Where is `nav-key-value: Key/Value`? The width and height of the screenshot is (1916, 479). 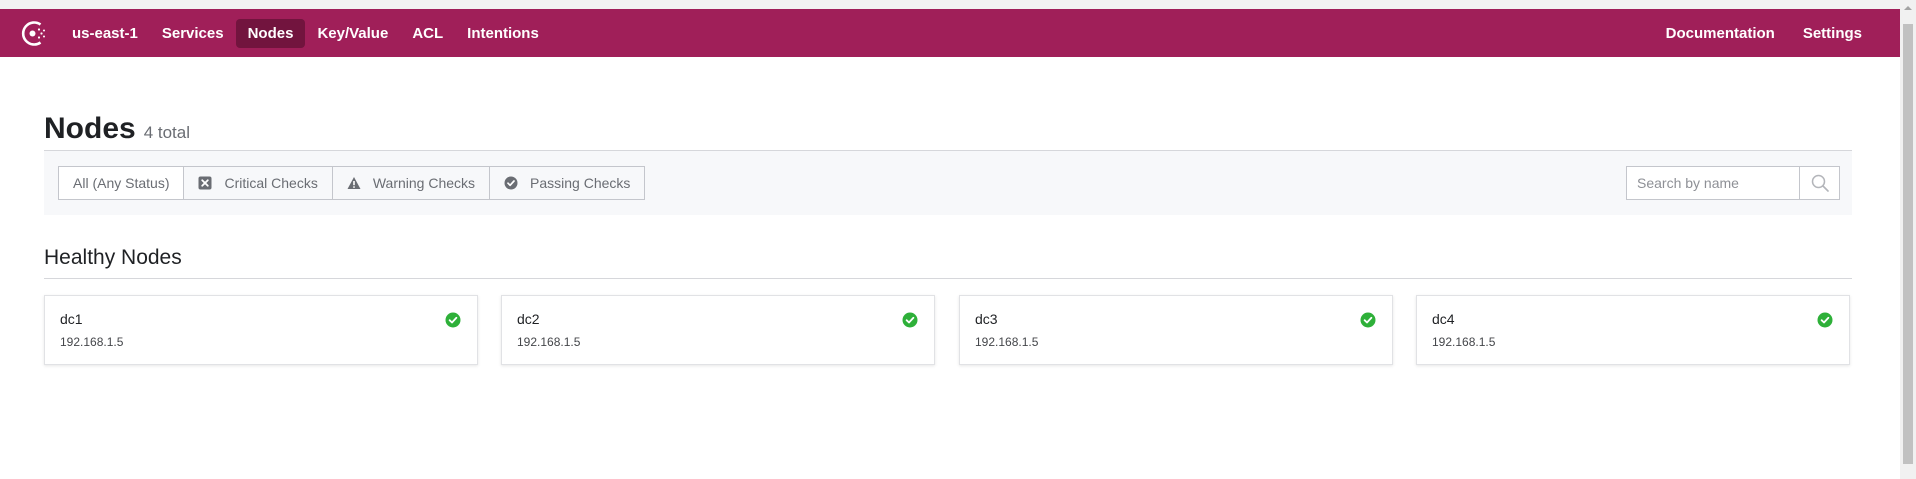
nav-key-value: Key/Value is located at coordinates (352, 33).